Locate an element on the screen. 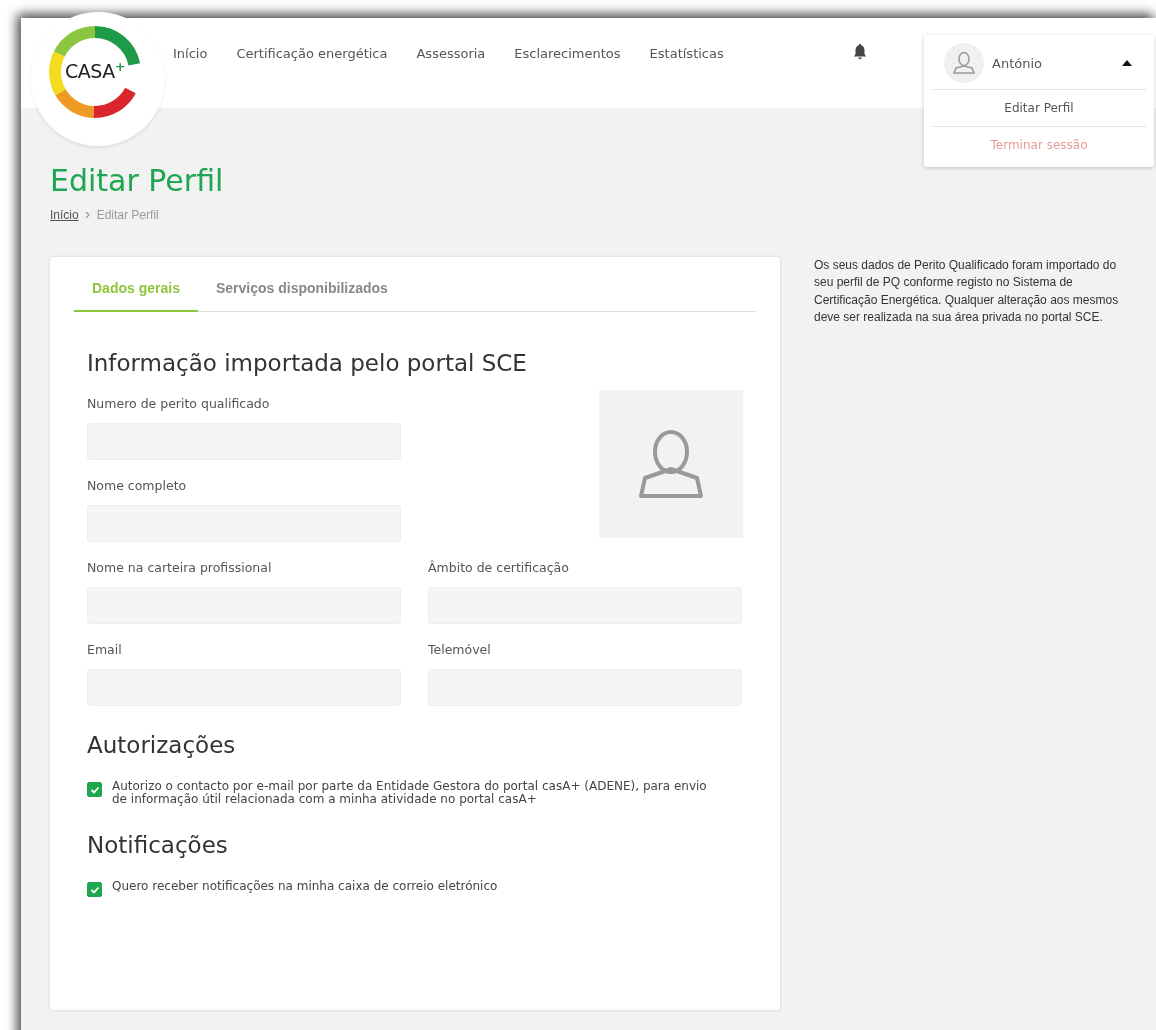 The image size is (1156, 1030). nav-link: Estatísticas is located at coordinates (686, 53).